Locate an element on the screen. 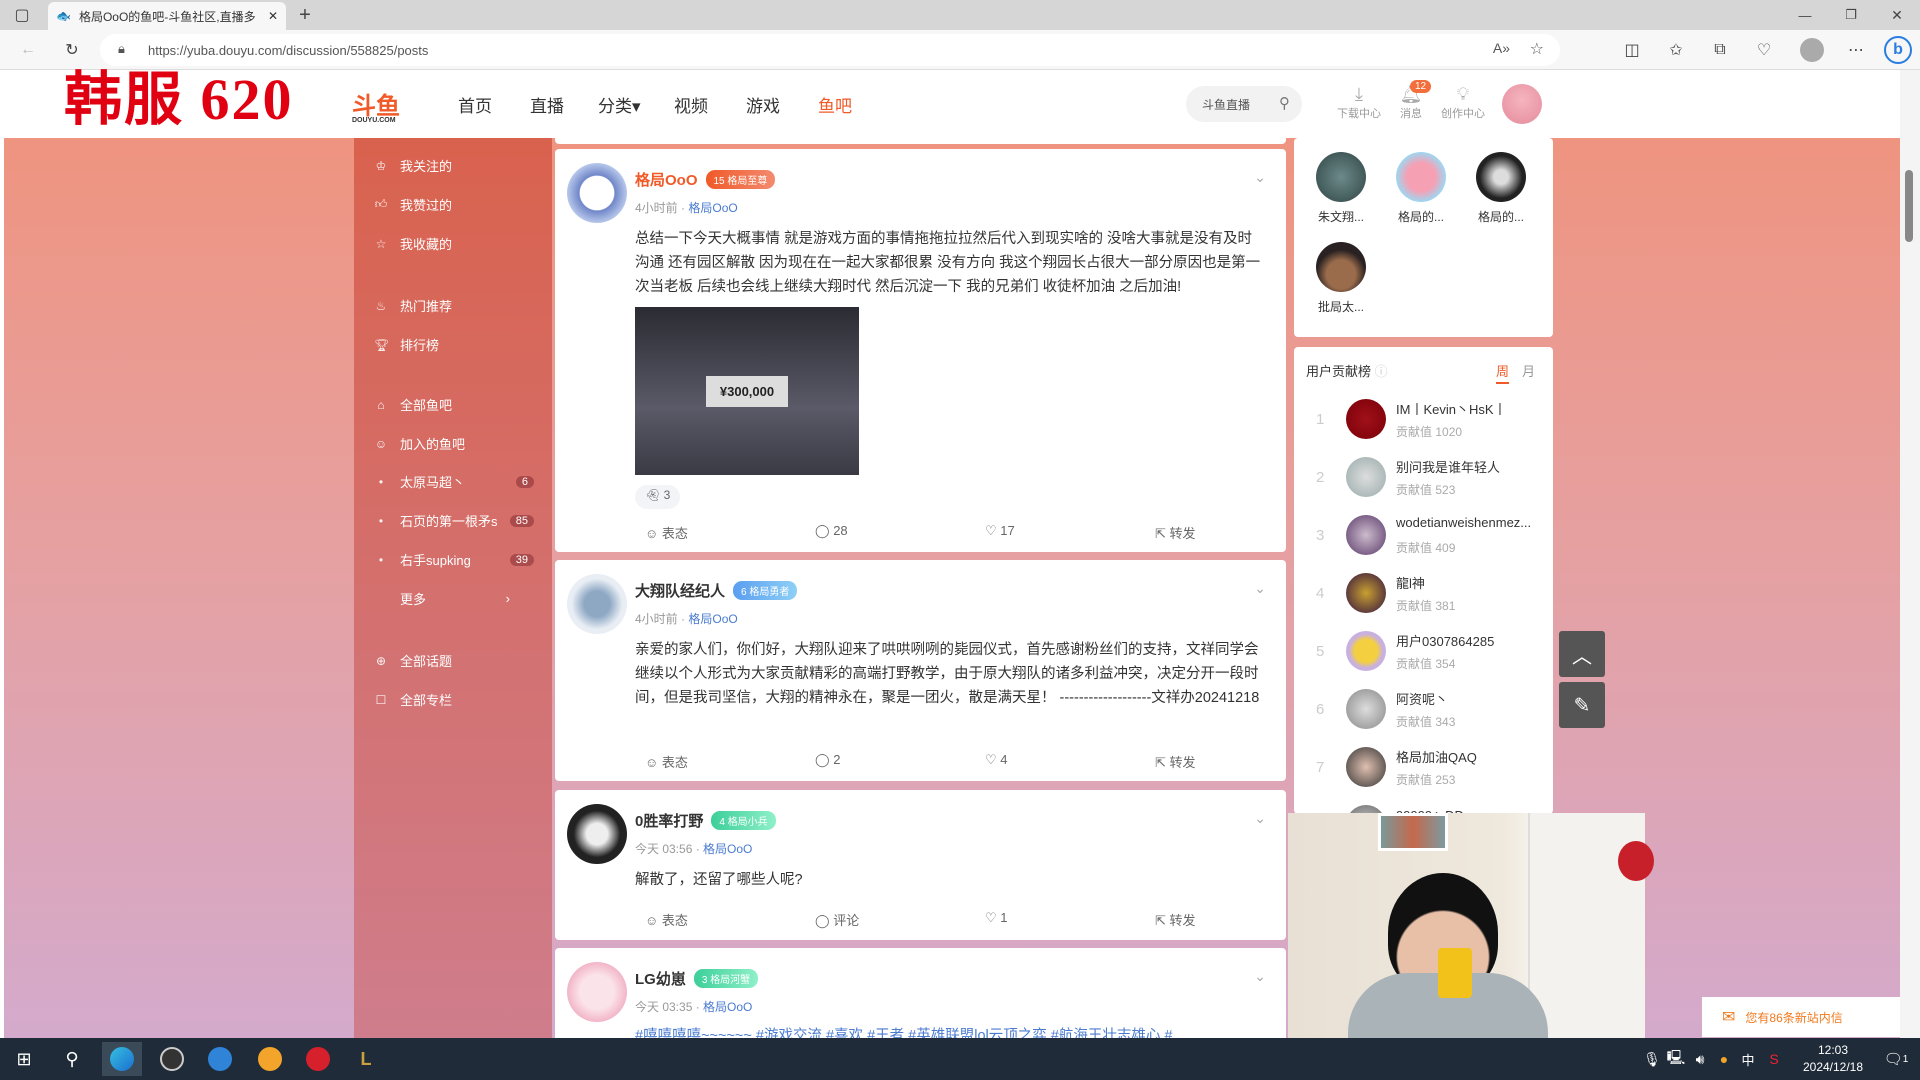 The width and height of the screenshot is (1920, 1080). user-name: 用户0307864285 is located at coordinates (1471, 640).